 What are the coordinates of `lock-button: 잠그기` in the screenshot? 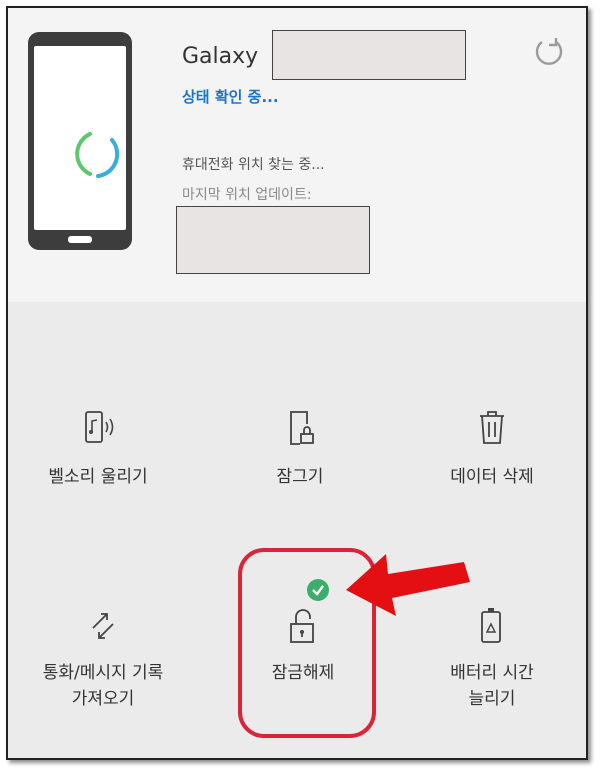 It's located at (300, 449).